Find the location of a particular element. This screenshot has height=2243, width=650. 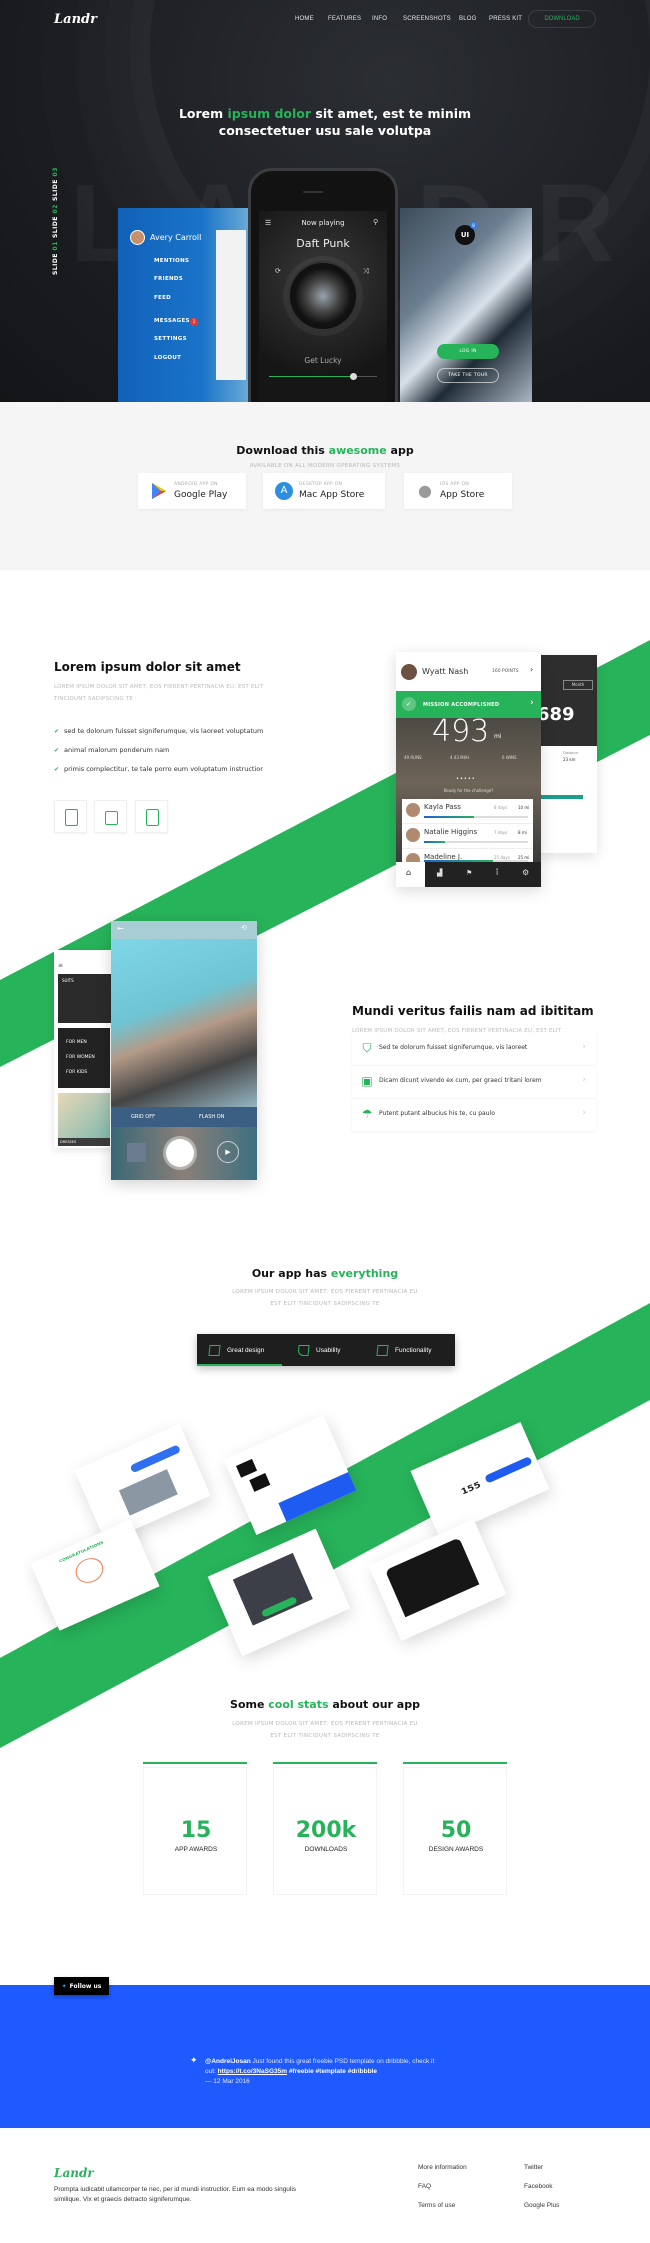

mission-text: MISSION ACCOMPLISHED is located at coordinates (461, 705).